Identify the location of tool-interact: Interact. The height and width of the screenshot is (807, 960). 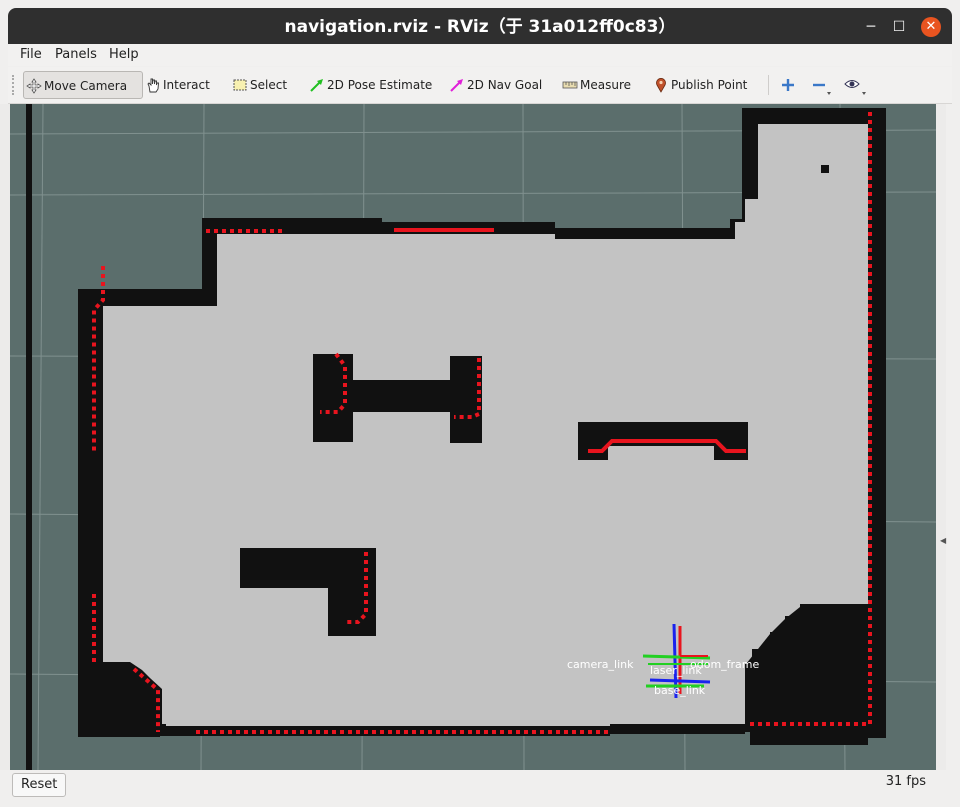
(178, 85).